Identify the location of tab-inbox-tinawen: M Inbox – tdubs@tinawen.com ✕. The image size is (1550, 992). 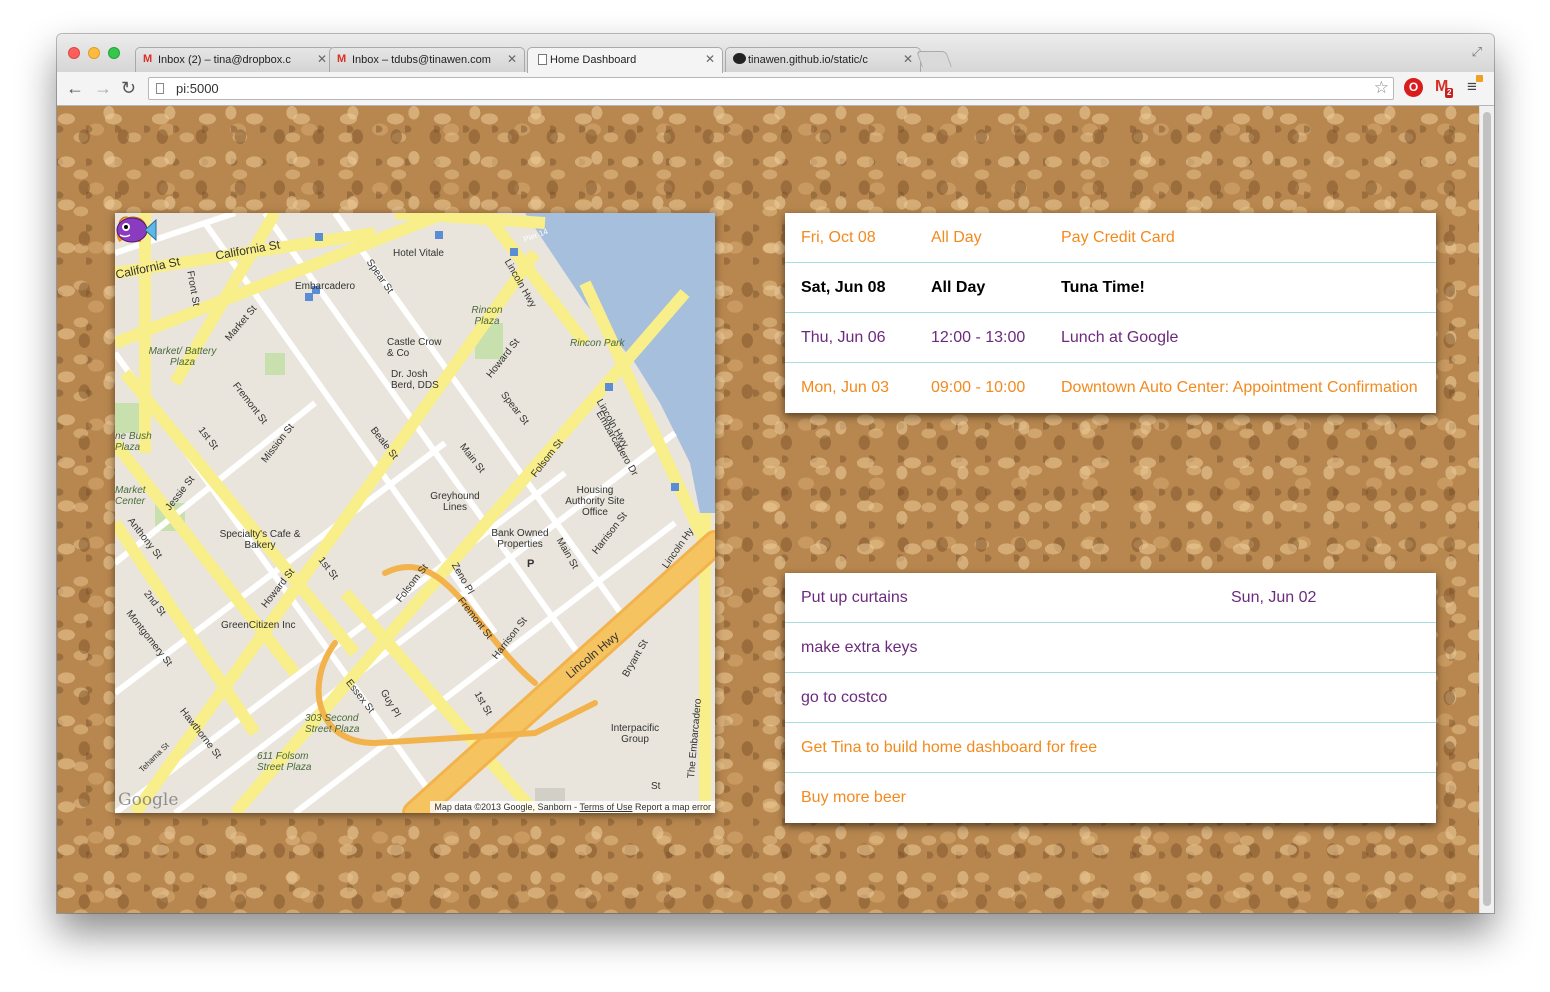
(427, 59).